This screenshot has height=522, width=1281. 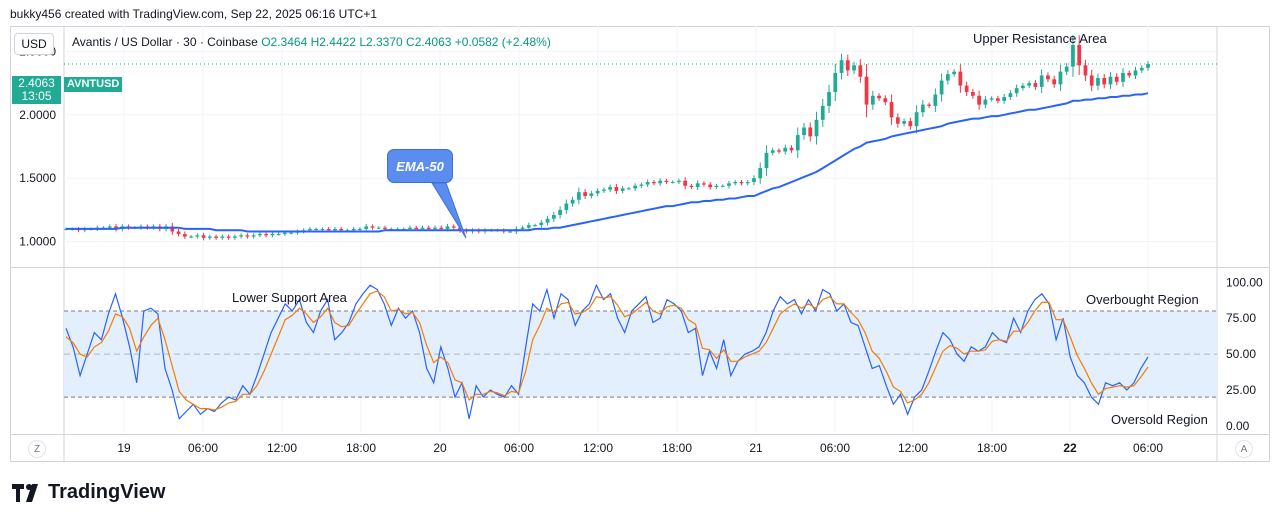 What do you see at coordinates (289, 297) in the screenshot?
I see `lower-support-label: Lower Support Area` at bounding box center [289, 297].